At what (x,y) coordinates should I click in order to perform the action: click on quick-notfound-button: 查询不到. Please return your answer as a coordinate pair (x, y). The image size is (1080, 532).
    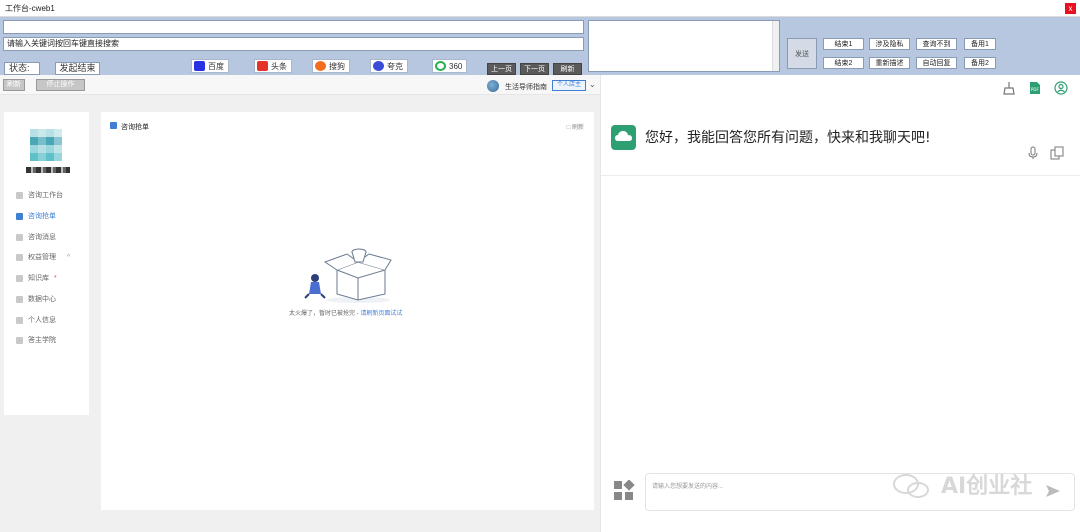
    Looking at the image, I should click on (936, 44).